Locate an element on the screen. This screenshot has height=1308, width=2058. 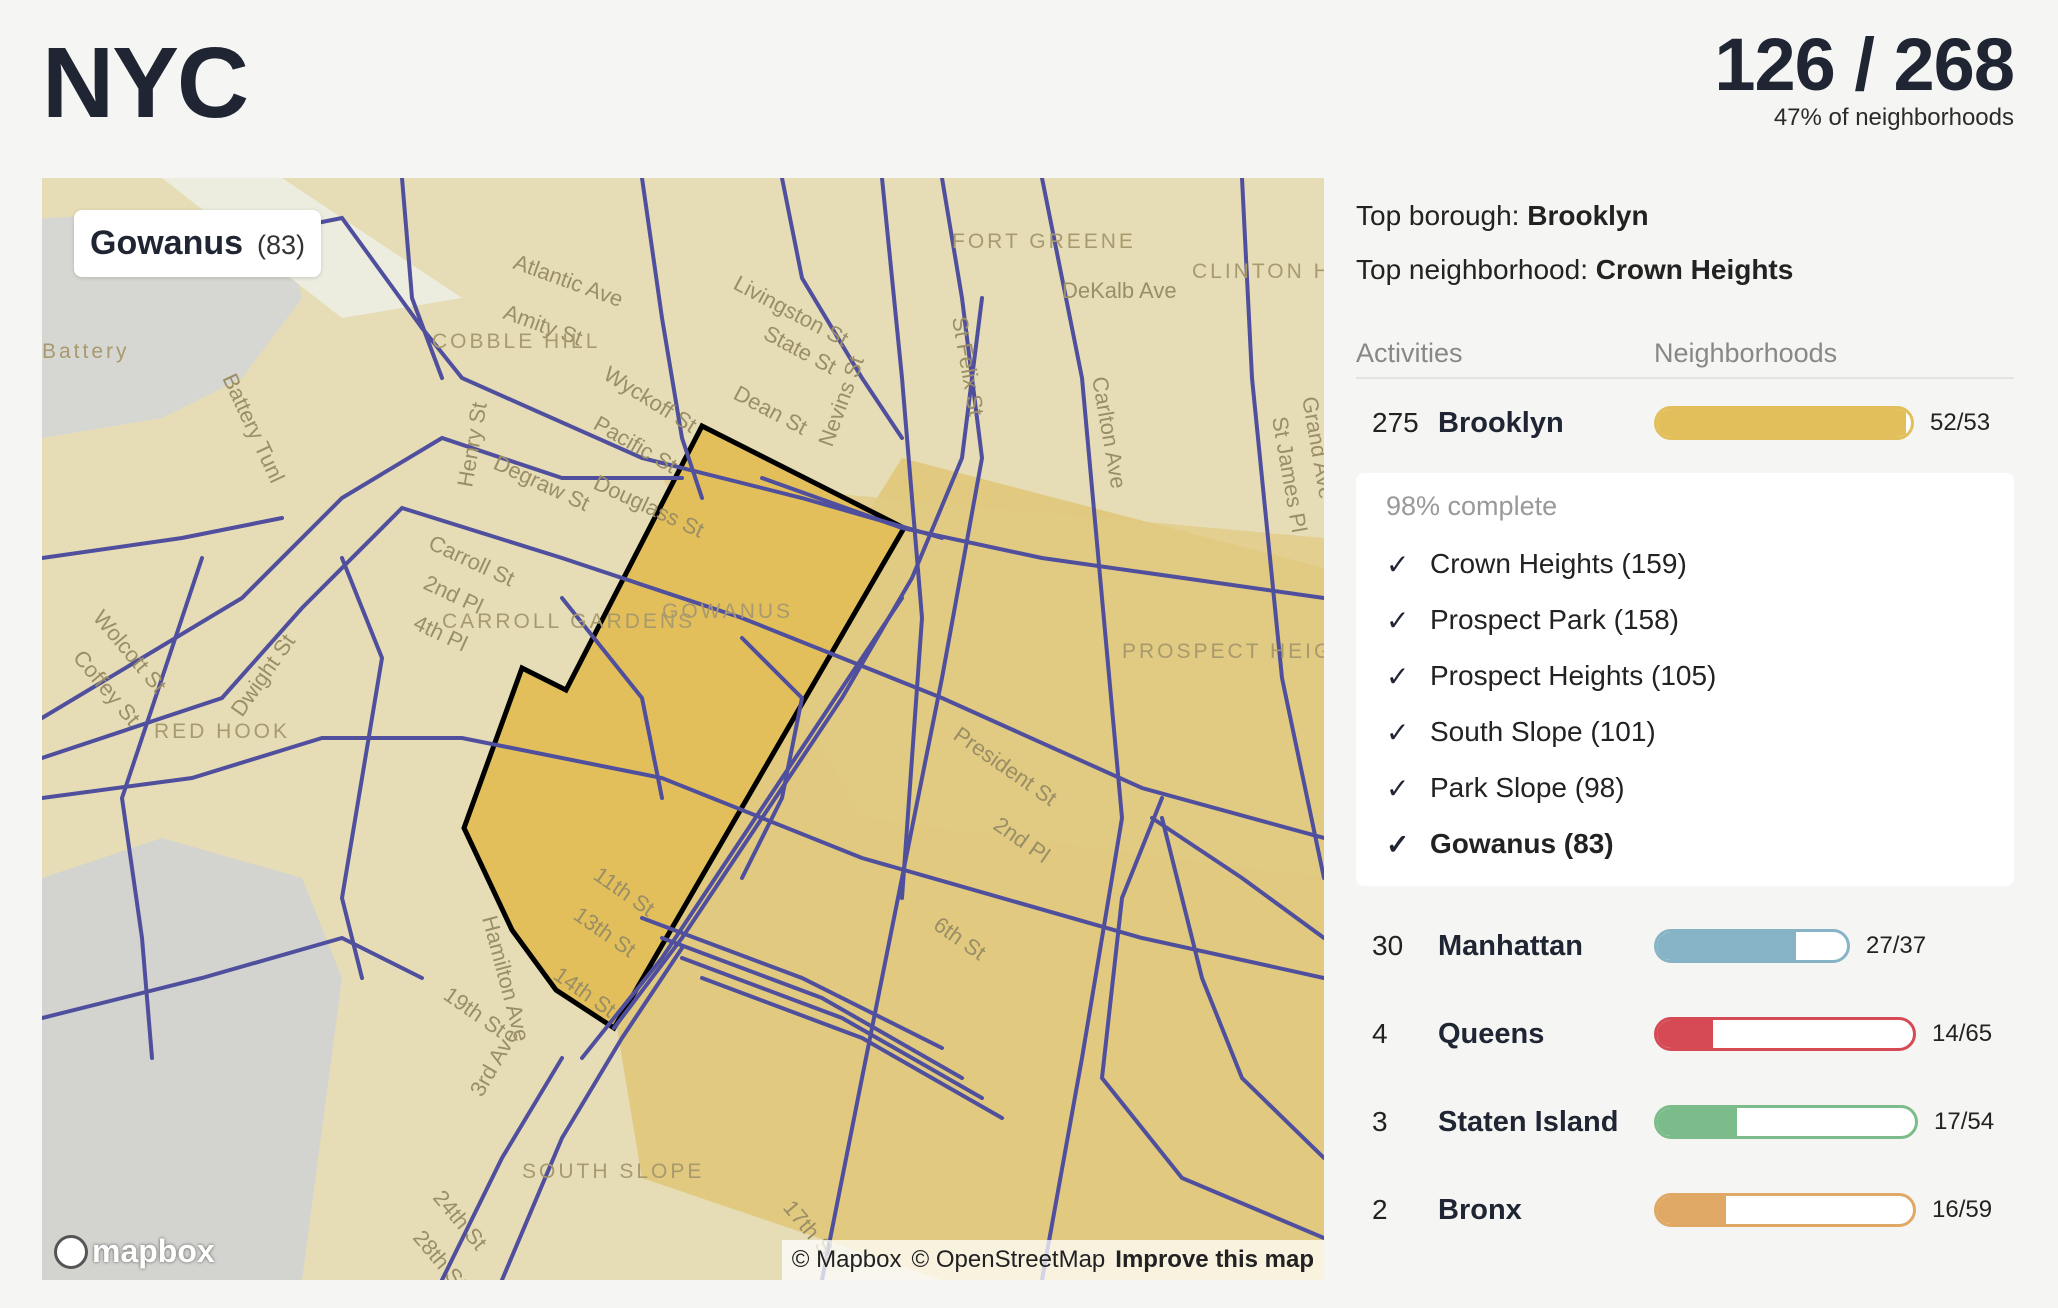
attribution-mapbox-link: © Mapbox is located at coordinates (847, 1260).